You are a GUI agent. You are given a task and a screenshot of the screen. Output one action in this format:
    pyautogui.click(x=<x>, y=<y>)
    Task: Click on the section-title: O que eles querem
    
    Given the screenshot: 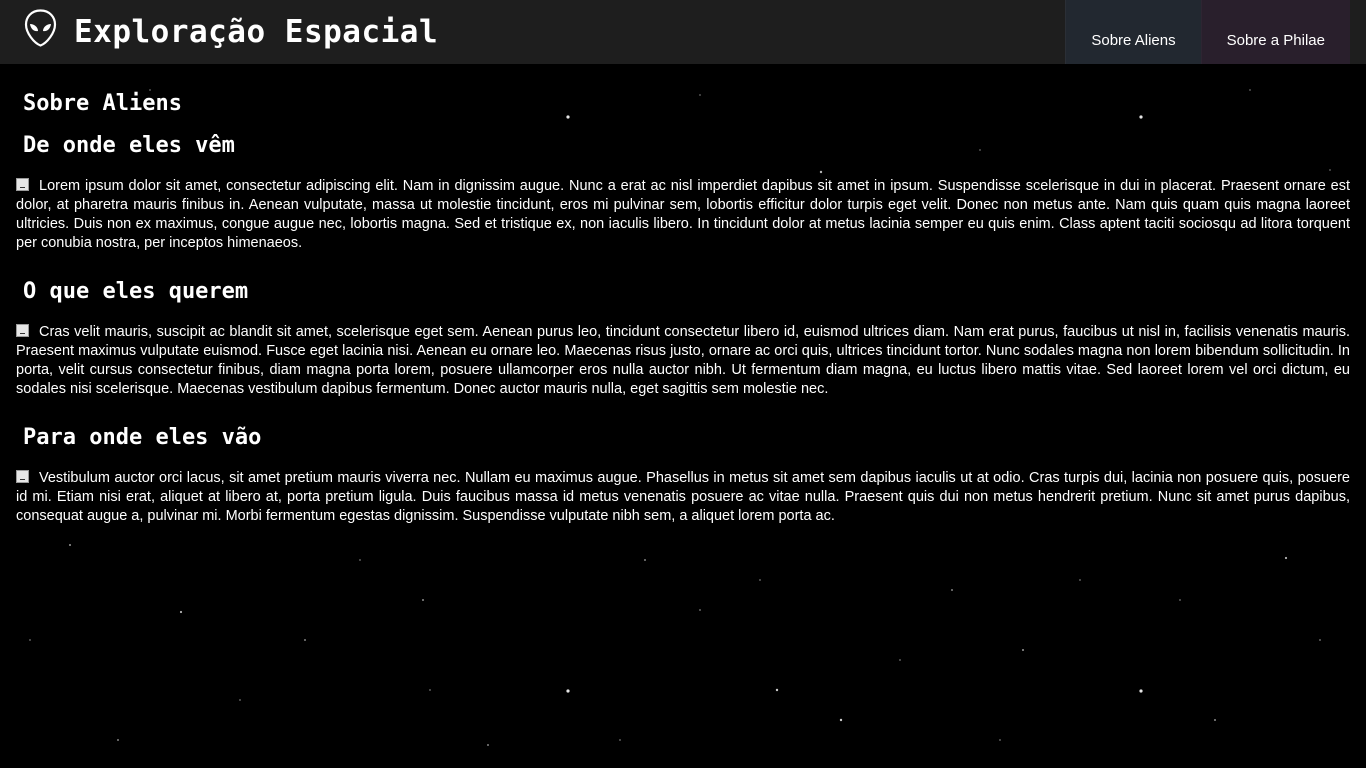 What is the action you would take?
    pyautogui.click(x=136, y=291)
    